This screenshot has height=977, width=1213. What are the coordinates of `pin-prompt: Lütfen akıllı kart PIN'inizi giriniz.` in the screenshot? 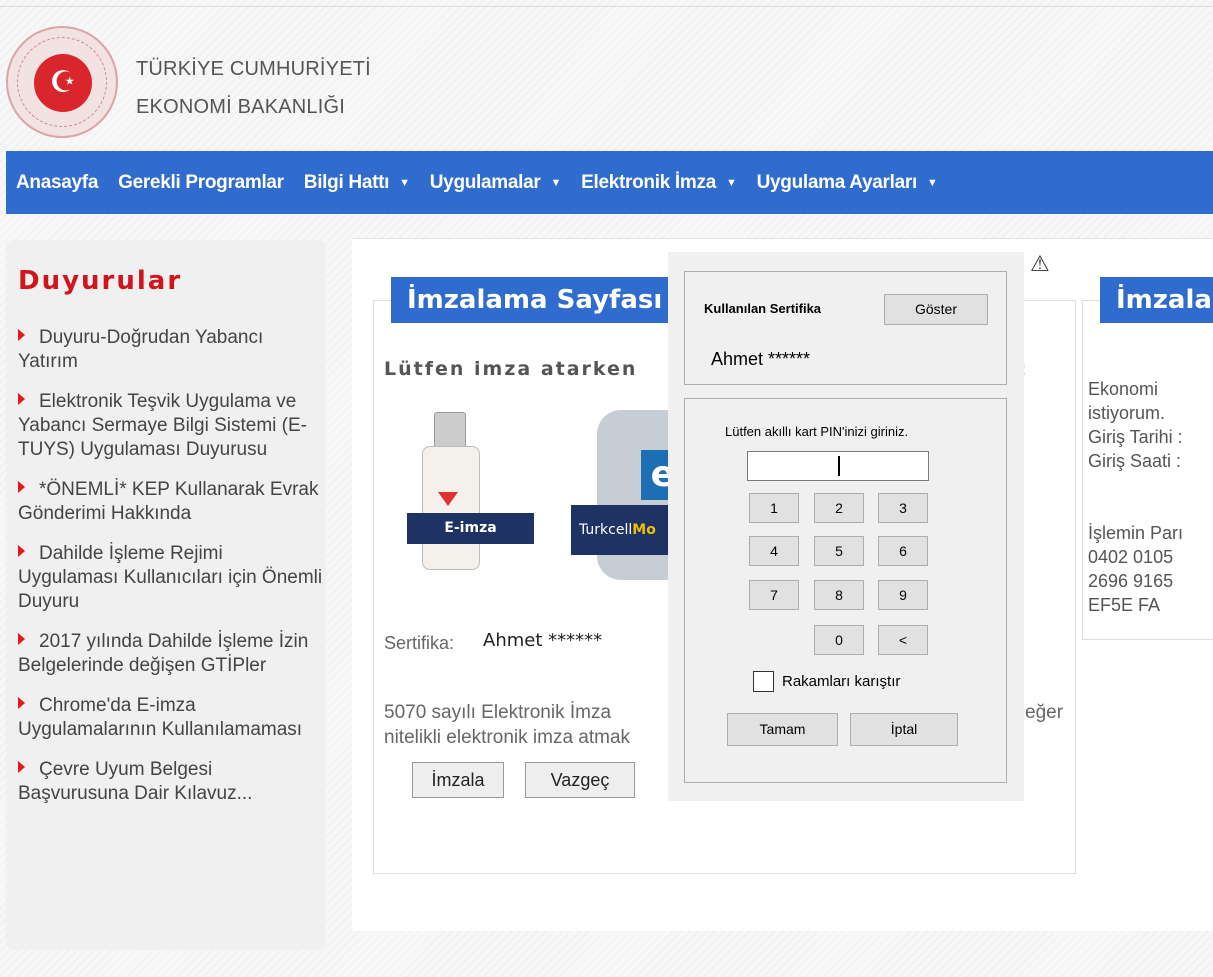 It's located at (817, 431).